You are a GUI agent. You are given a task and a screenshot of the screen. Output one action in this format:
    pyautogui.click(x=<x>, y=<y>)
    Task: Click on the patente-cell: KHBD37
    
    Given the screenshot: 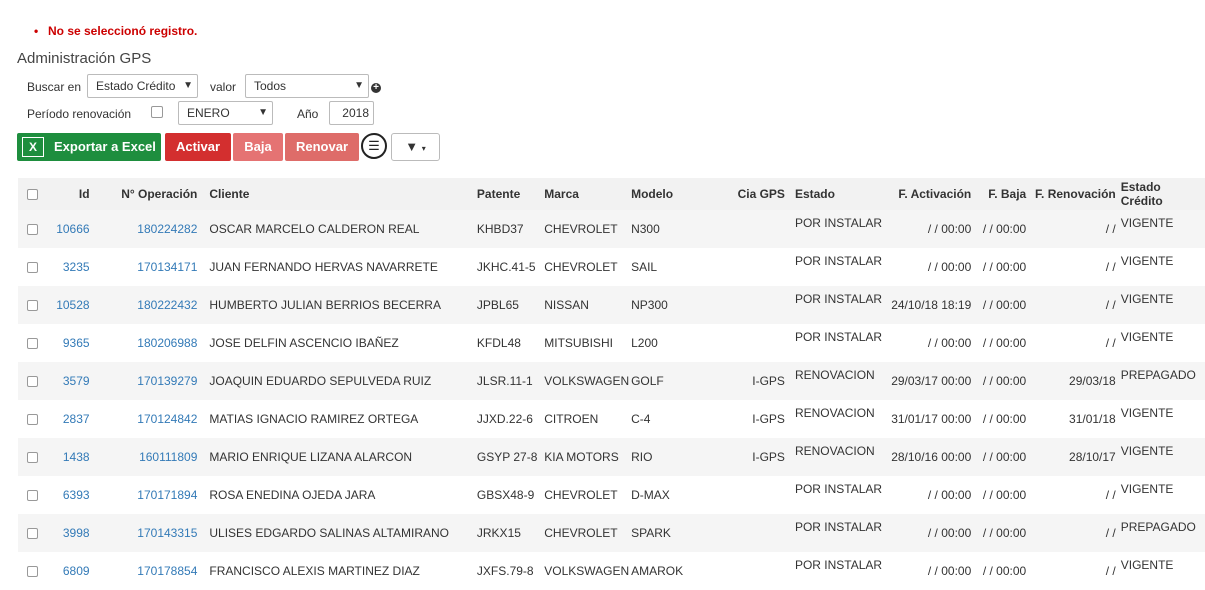 What is the action you would take?
    pyautogui.click(x=510, y=229)
    